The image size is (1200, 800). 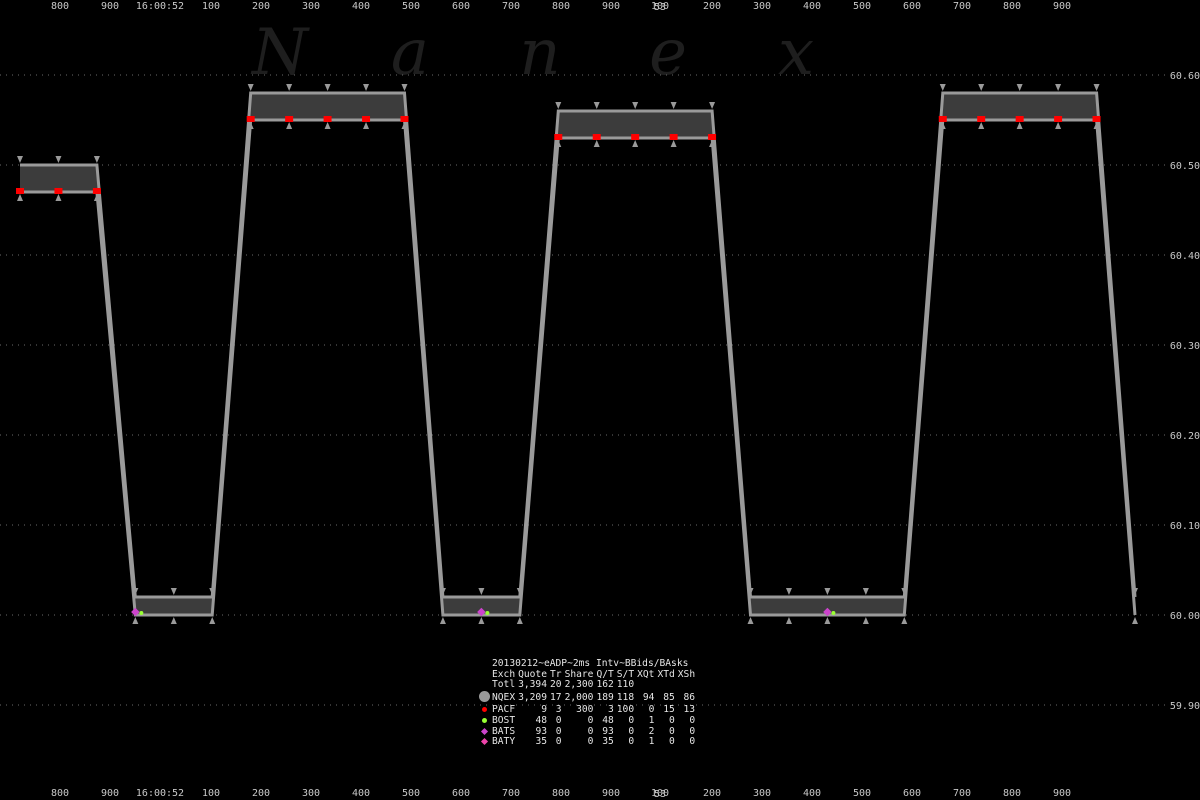 What do you see at coordinates (579, 697) in the screenshot?
I see `stats-cell: 2,000` at bounding box center [579, 697].